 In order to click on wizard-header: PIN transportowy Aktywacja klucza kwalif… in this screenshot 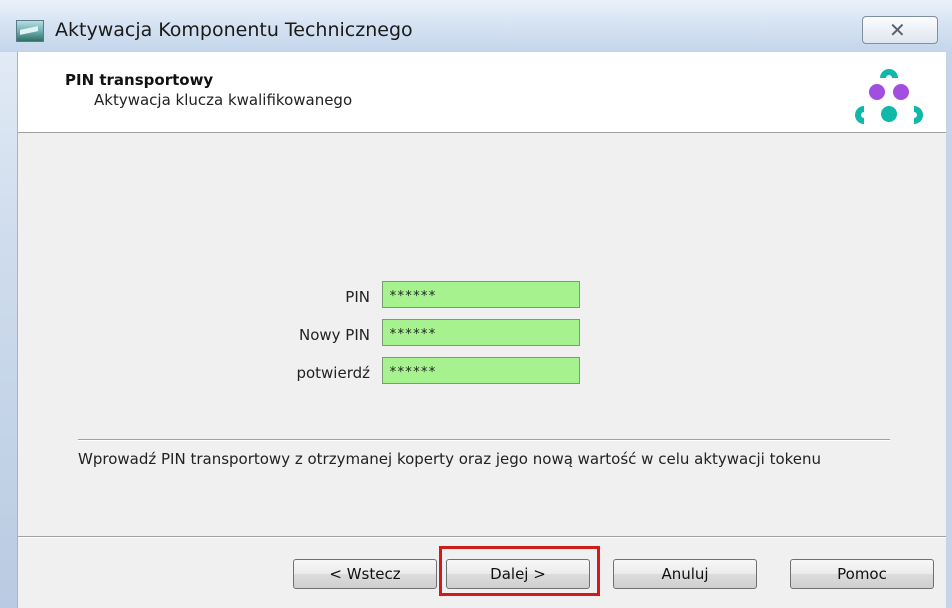, I will do `click(485, 92)`.